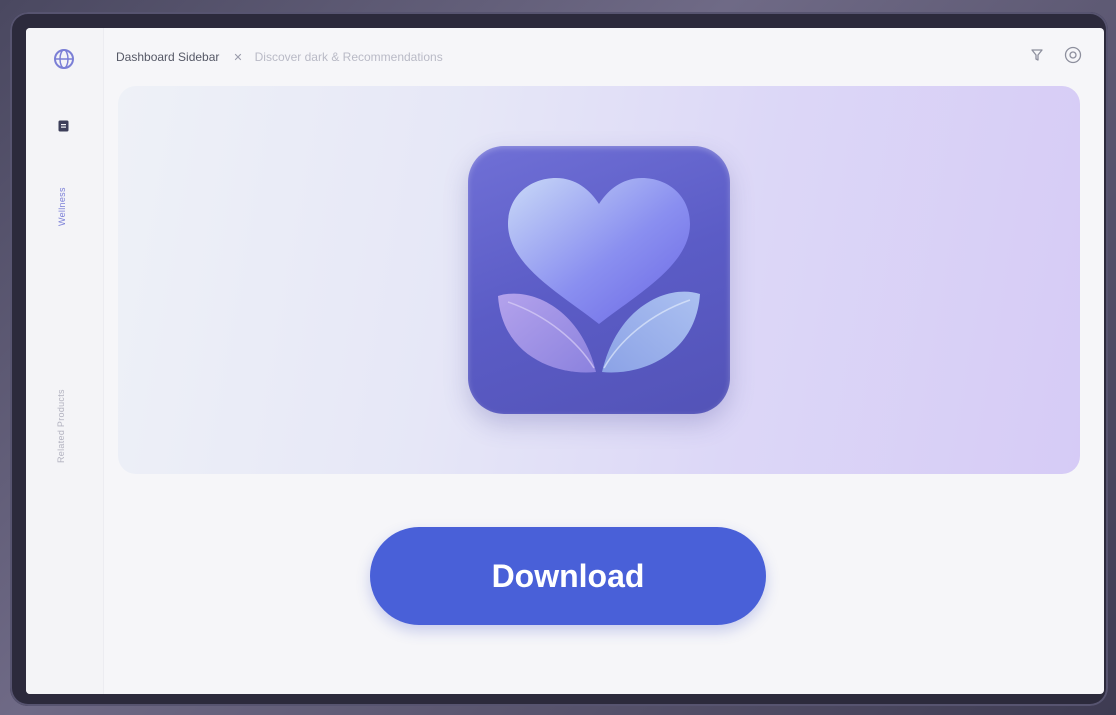 This screenshot has height=715, width=1116. I want to click on app-icon-tile, so click(599, 280).